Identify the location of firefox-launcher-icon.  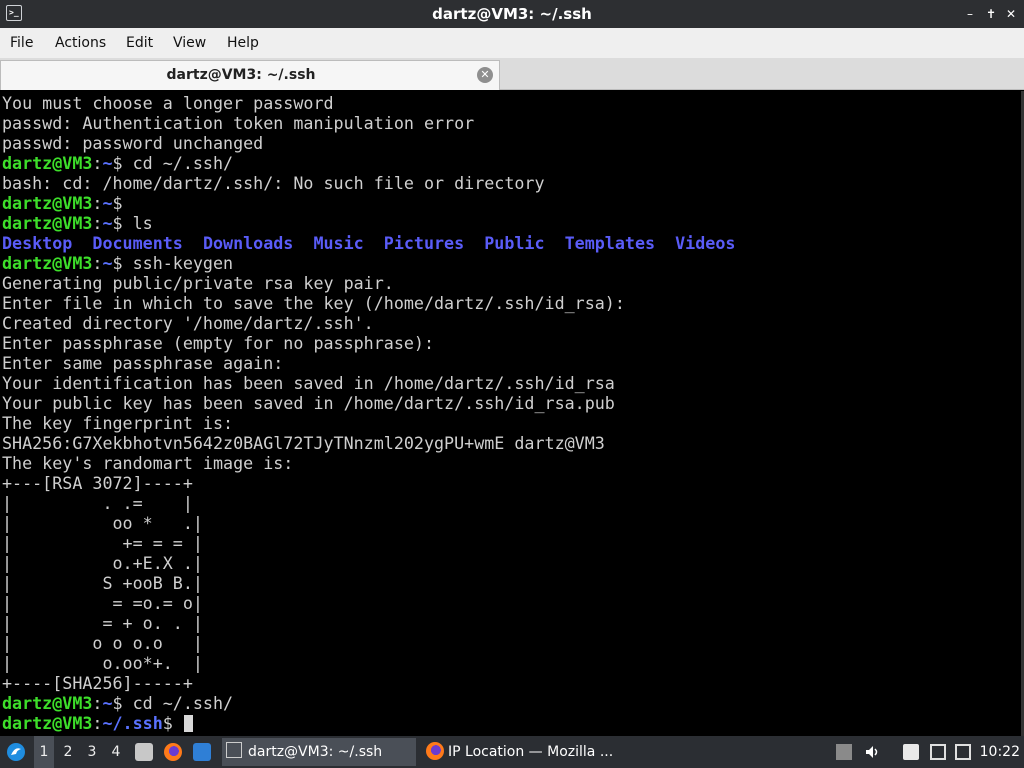
(173, 752).